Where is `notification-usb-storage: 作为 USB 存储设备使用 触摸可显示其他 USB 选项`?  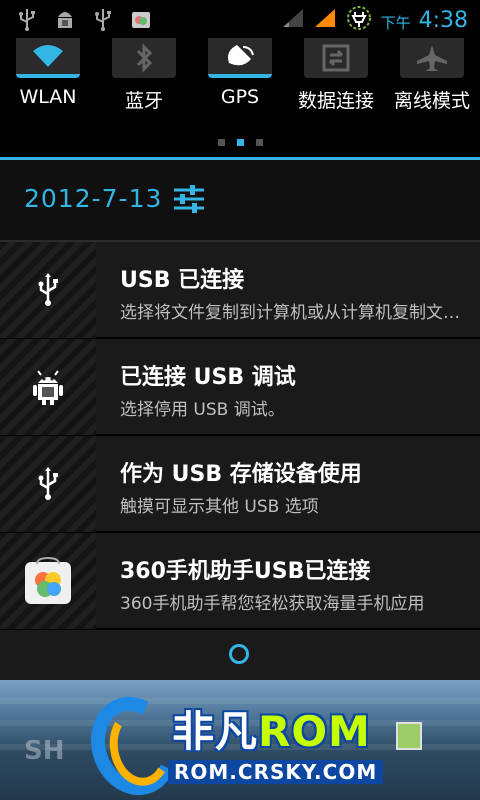 notification-usb-storage: 作为 USB 存储设备使用 触摸可显示其他 USB 选项 is located at coordinates (240, 484).